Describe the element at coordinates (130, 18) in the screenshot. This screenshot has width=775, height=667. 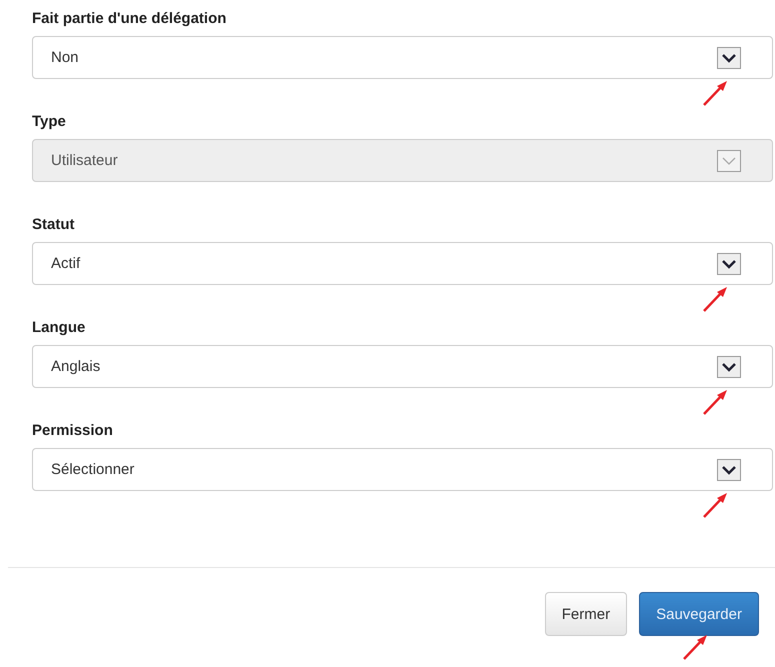
I see `field-label: Fait partie d'une délégation` at that location.